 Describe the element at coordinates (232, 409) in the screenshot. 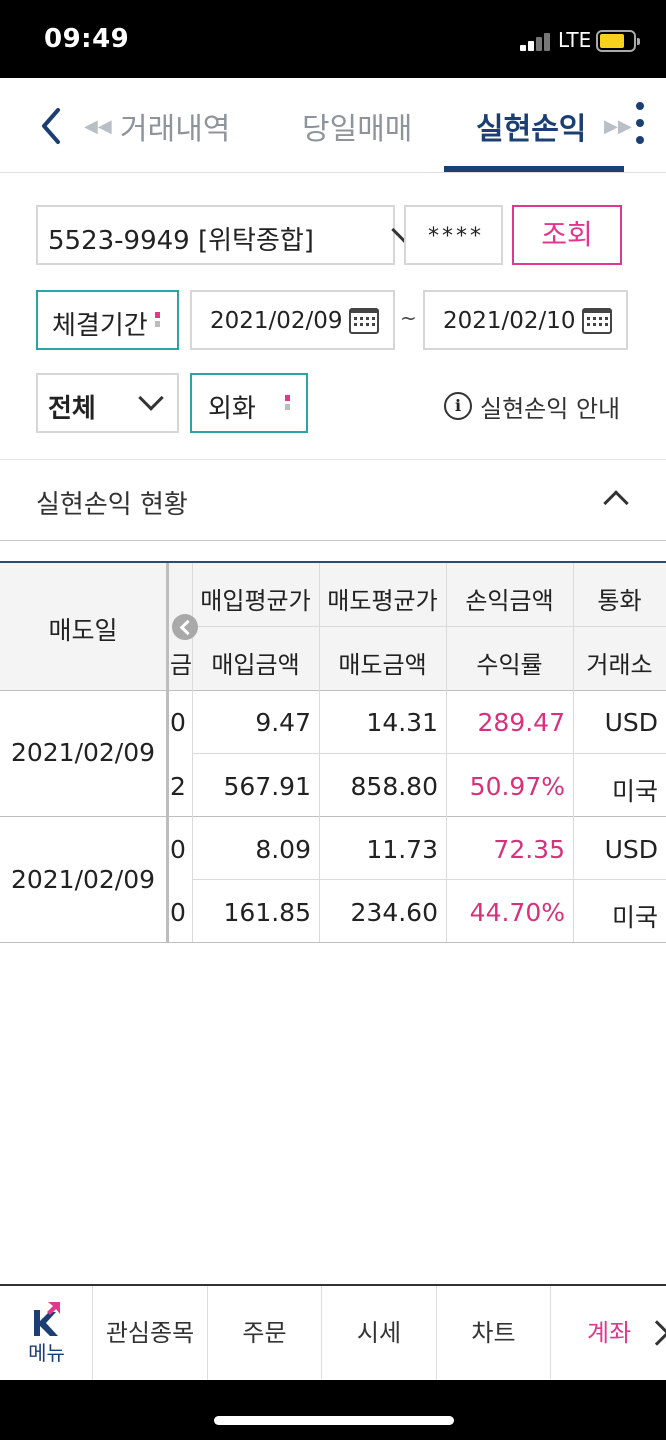

I see `currency-label: 외화` at that location.